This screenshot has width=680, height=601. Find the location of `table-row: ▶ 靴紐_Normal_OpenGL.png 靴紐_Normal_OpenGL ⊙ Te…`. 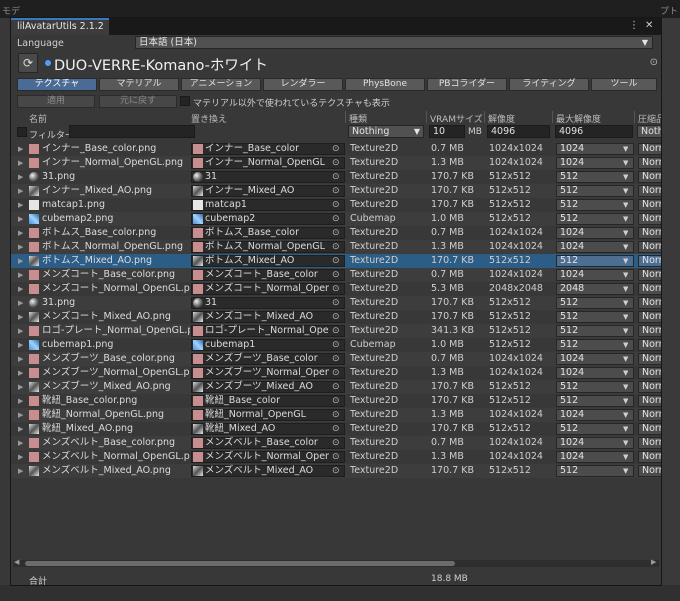

table-row: ▶ 靴紐_Normal_OpenGL.png 靴紐_Normal_OpenGL ⊙ Te… is located at coordinates (336, 415).